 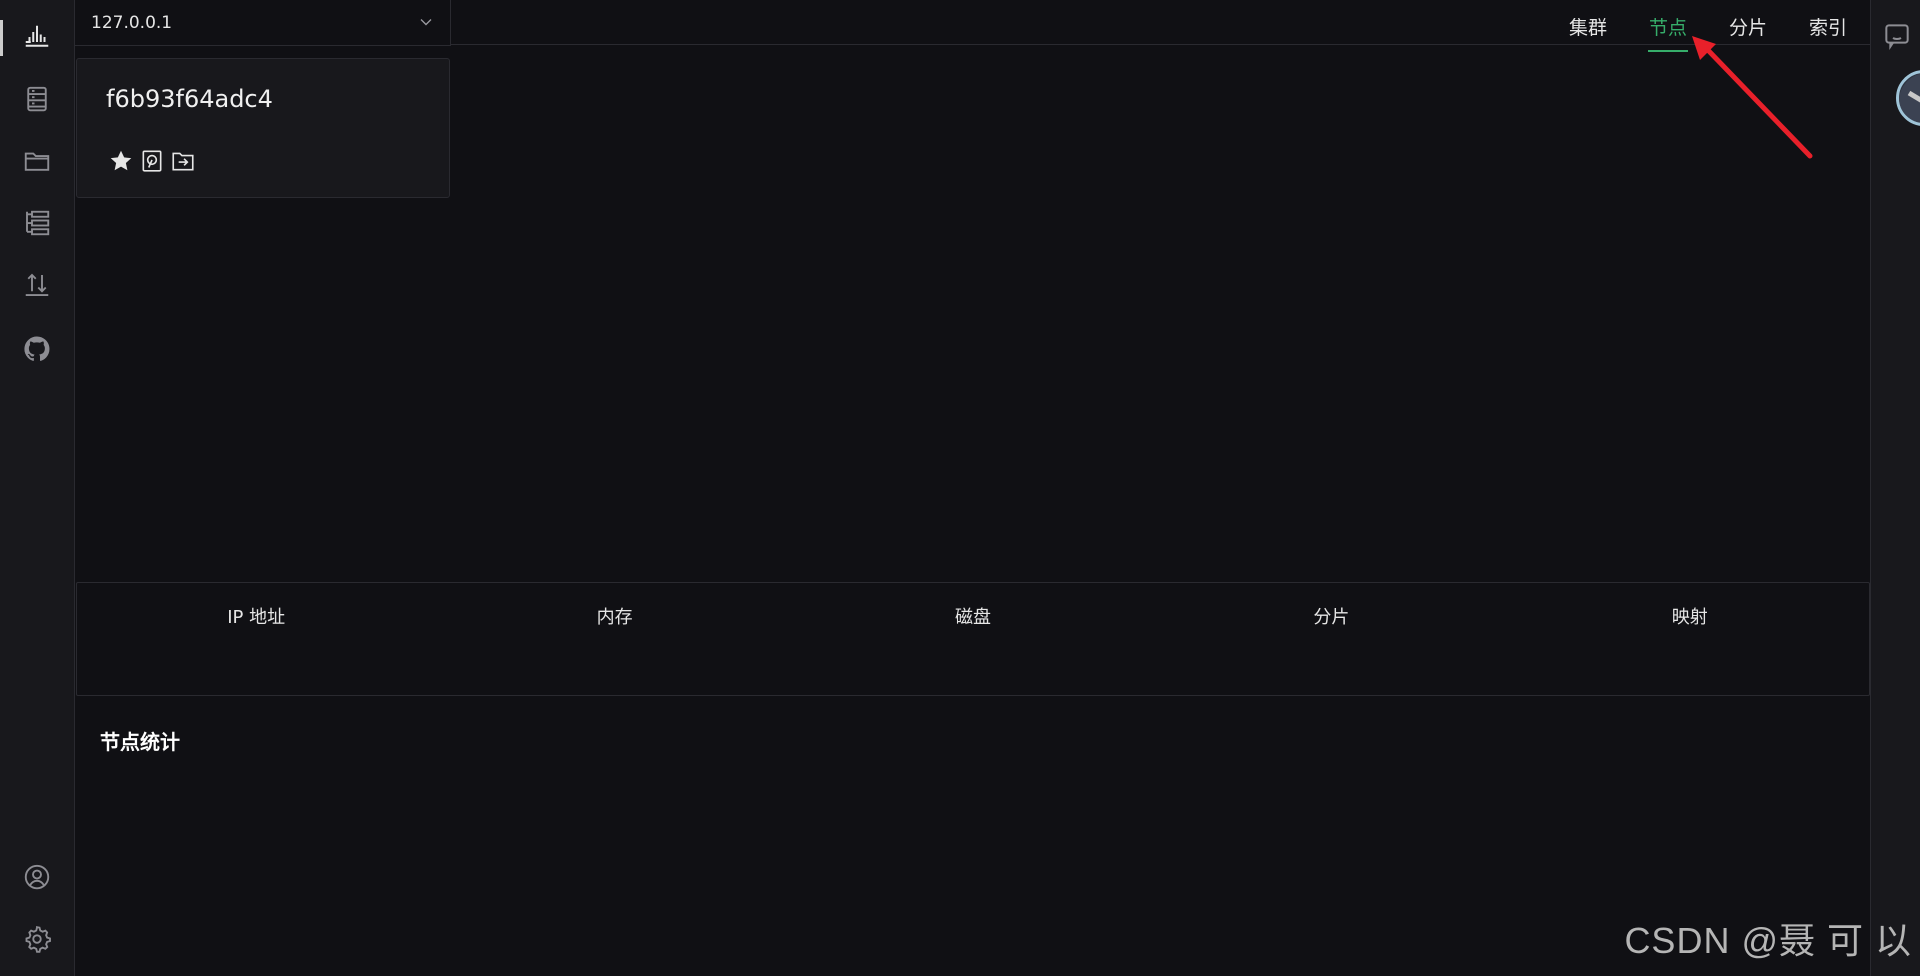 I want to click on section-title: 节点统计, so click(x=140, y=742).